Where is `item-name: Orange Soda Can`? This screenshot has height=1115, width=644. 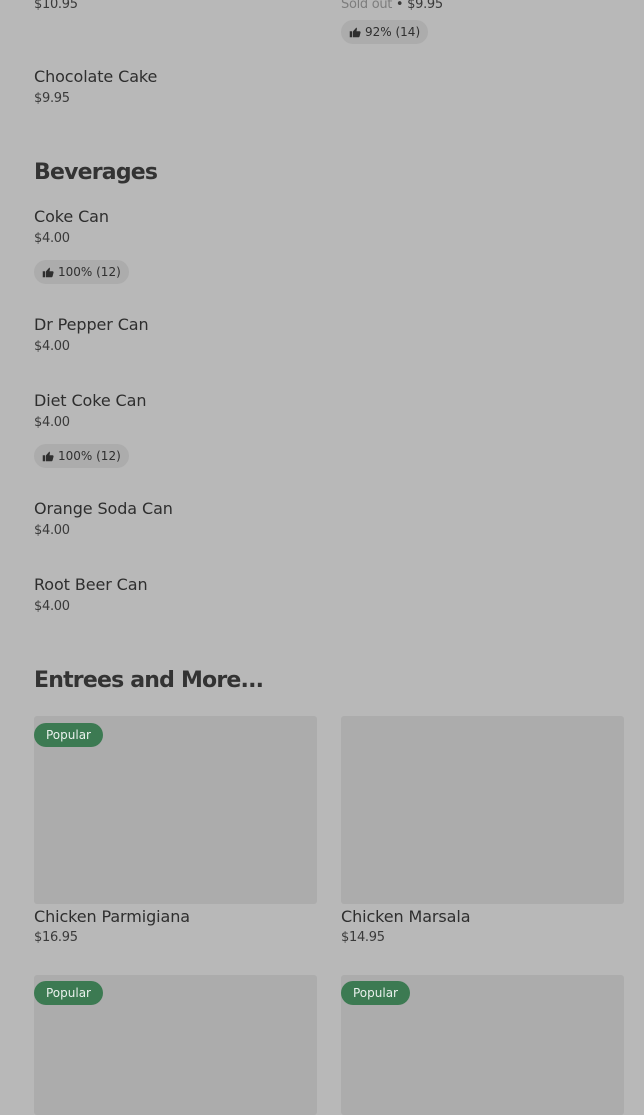
item-name: Orange Soda Can is located at coordinates (103, 508).